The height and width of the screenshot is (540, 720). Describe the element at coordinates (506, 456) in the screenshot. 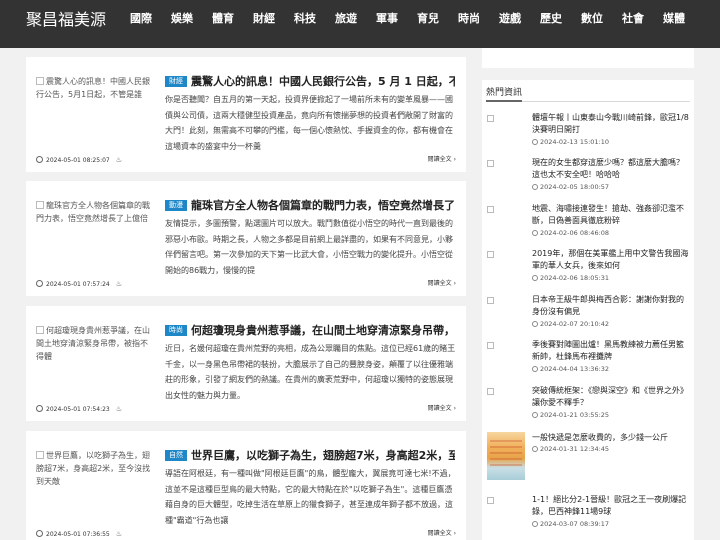

I see `sidebar-thumbnail-image` at that location.